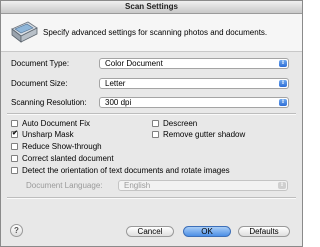  I want to click on document-language-select: English ⇕, so click(203, 185).